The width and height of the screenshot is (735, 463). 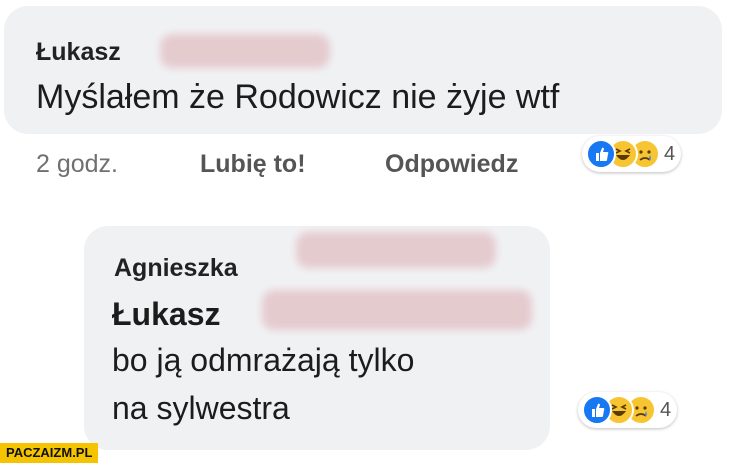 I want to click on reactions-badge-2: 4, so click(x=628, y=410).